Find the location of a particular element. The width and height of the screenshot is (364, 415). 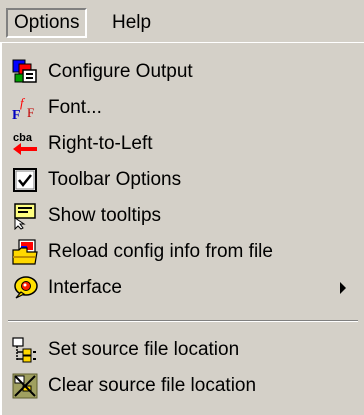

menu-item-clear-source-location: Clear source file location is located at coordinates (183, 386).